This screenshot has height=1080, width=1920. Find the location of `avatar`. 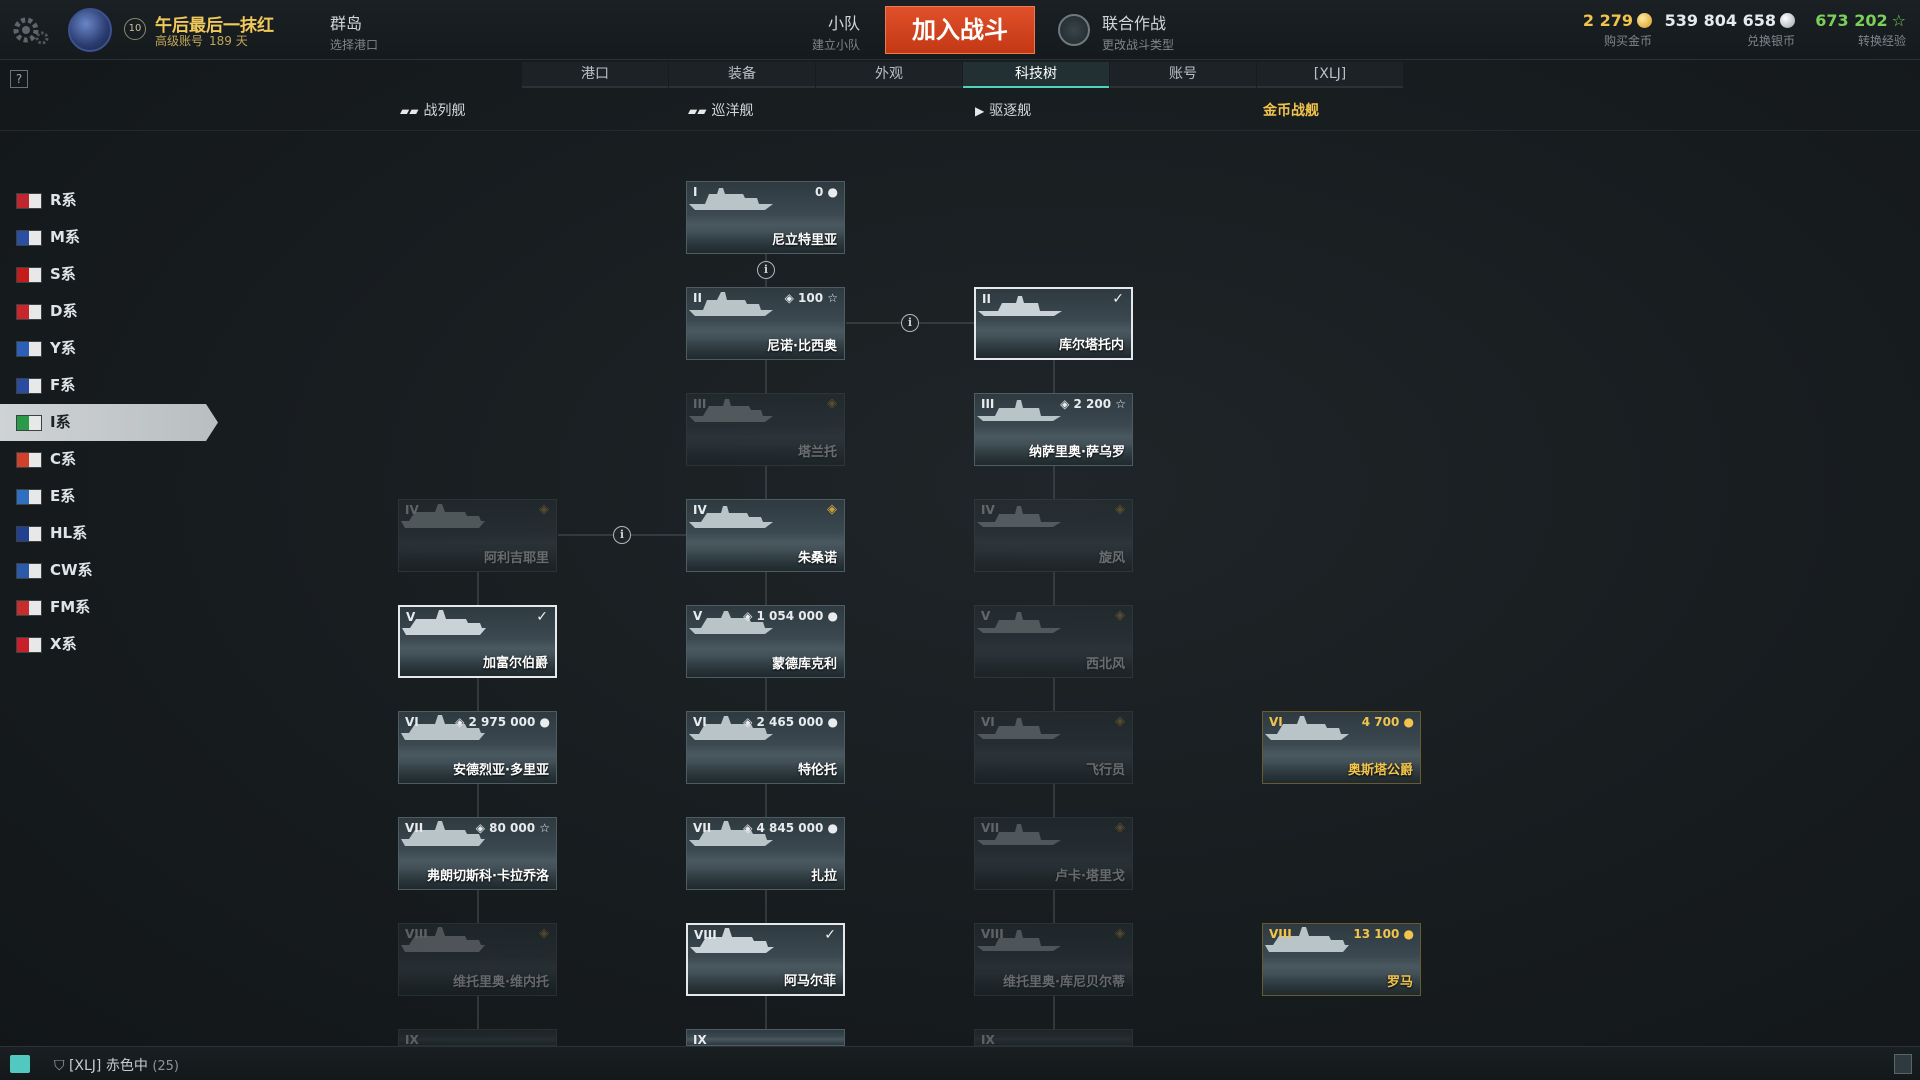

avatar is located at coordinates (90, 30).